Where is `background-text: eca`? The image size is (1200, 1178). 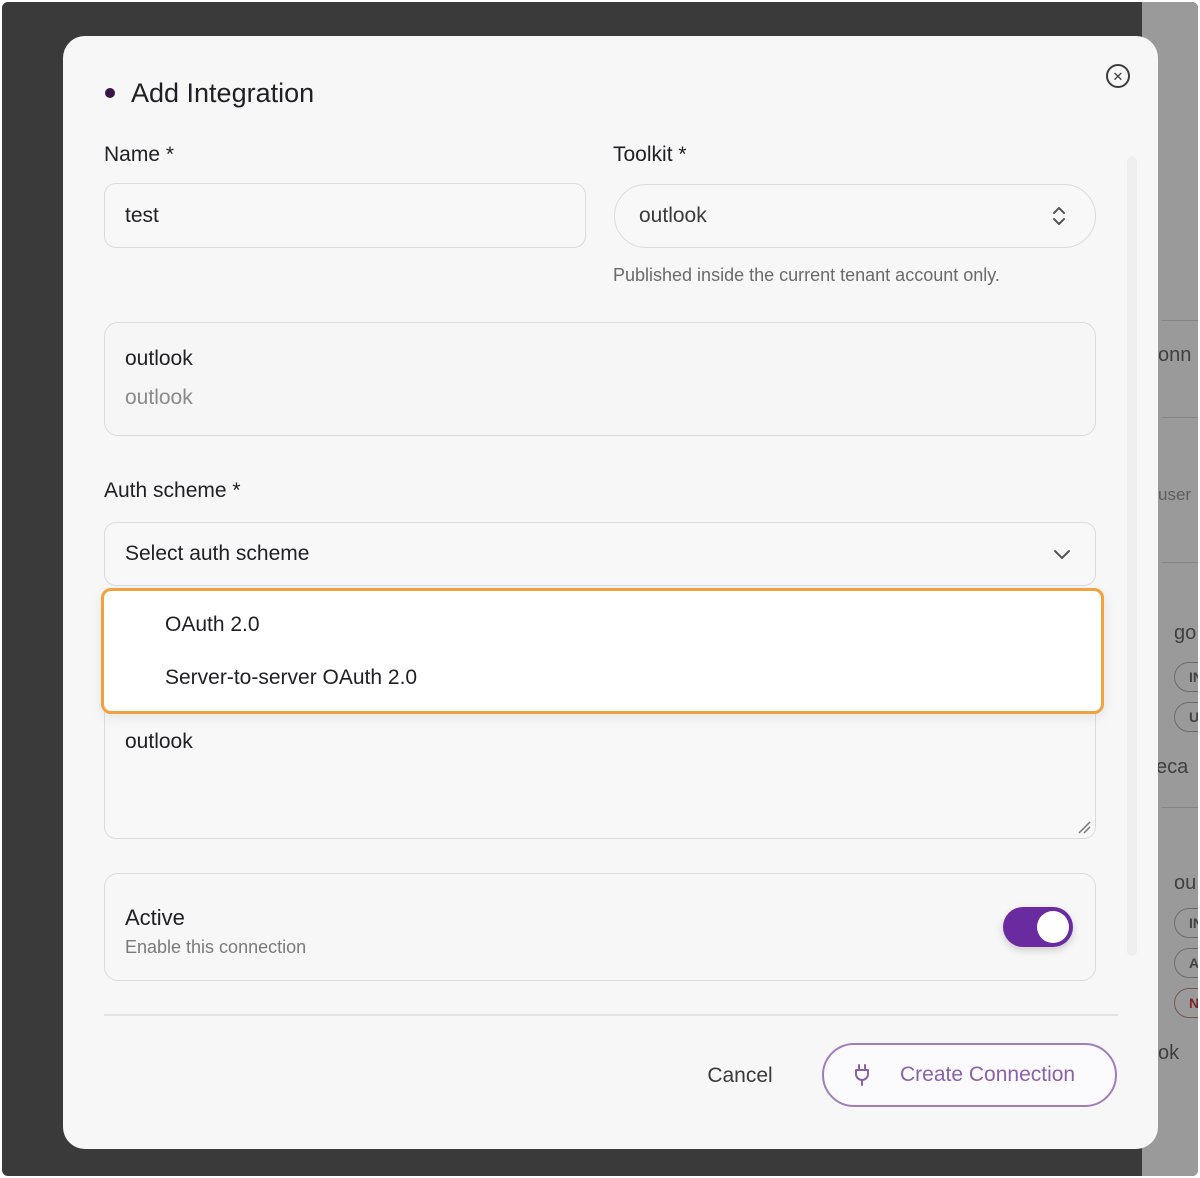 background-text: eca is located at coordinates (1172, 767).